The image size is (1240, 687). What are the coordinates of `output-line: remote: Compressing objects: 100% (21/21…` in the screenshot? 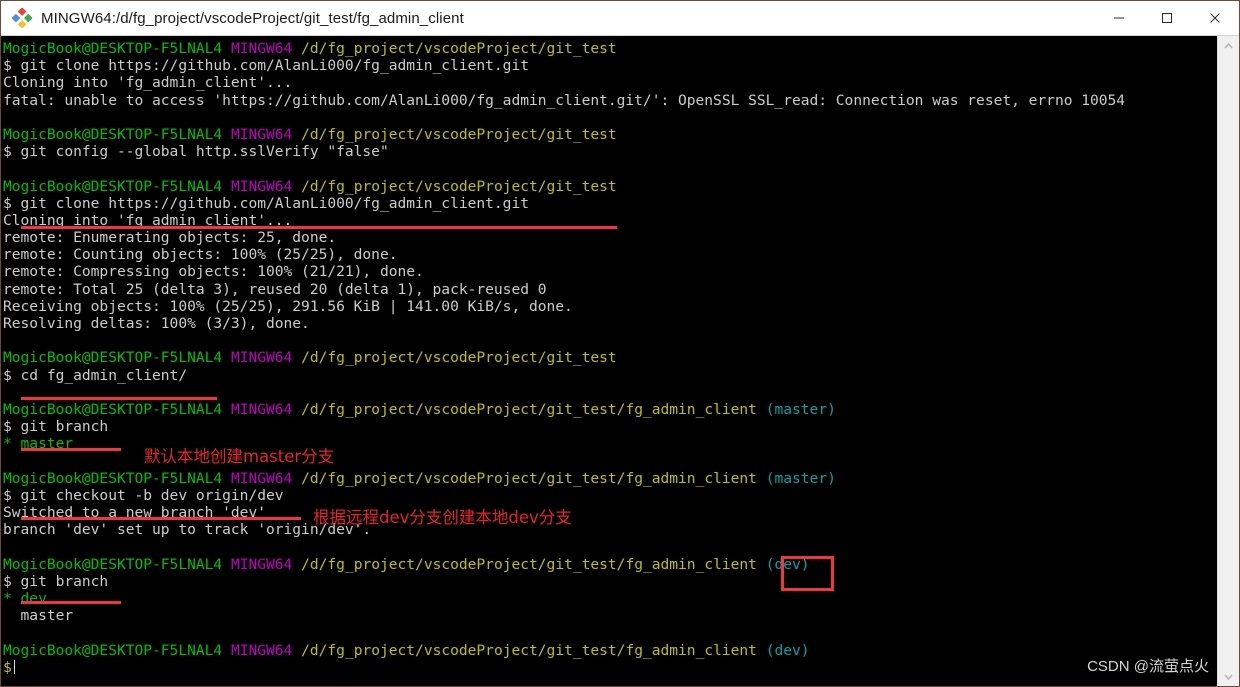 It's located at (213, 272).